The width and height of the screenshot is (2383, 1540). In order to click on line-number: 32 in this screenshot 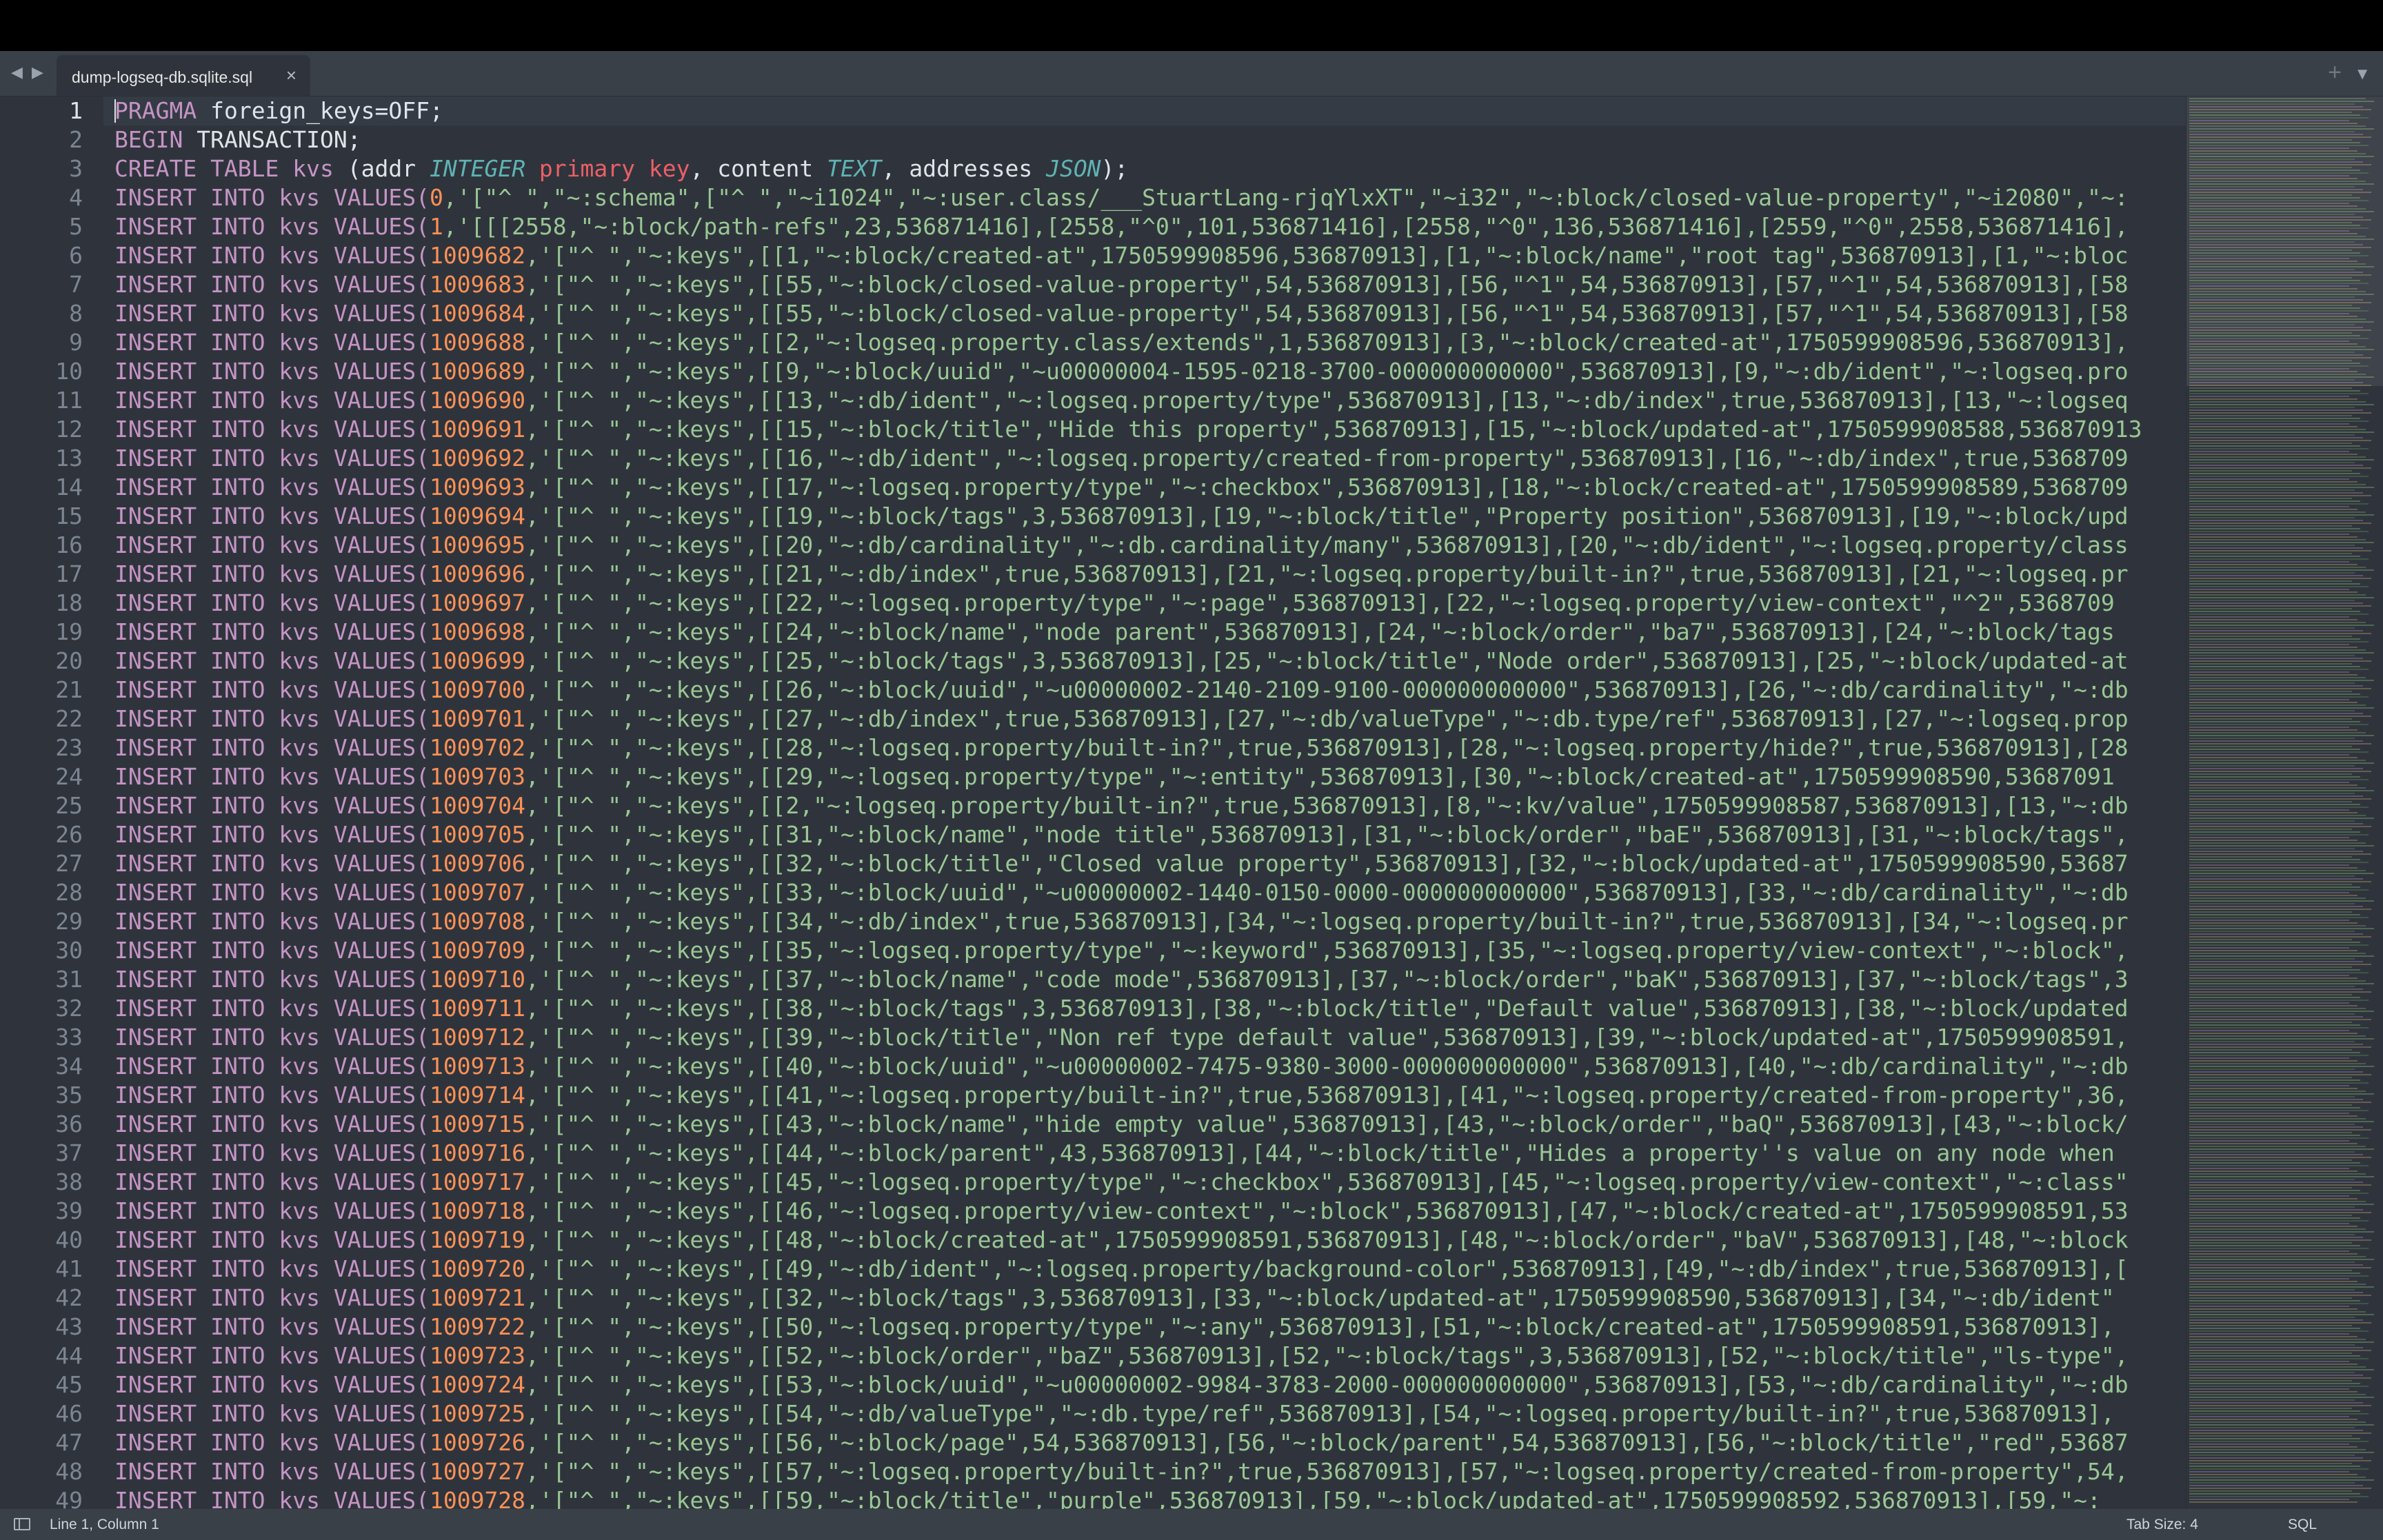, I will do `click(41, 1009)`.